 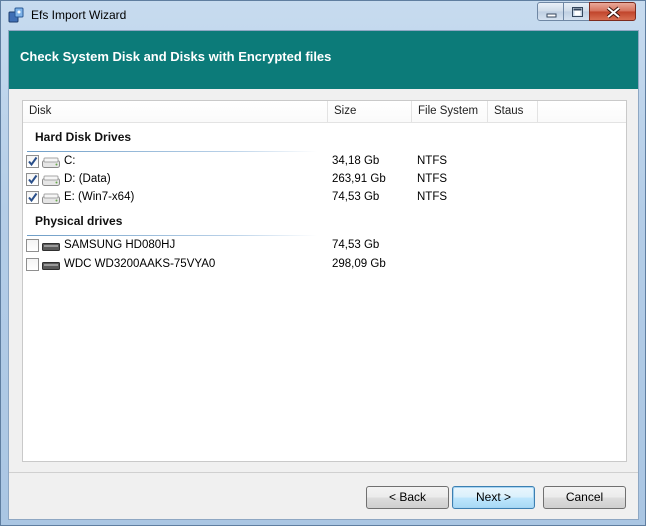 What do you see at coordinates (120, 245) in the screenshot?
I see `disk-name: SAMSUNG HD080HJ` at bounding box center [120, 245].